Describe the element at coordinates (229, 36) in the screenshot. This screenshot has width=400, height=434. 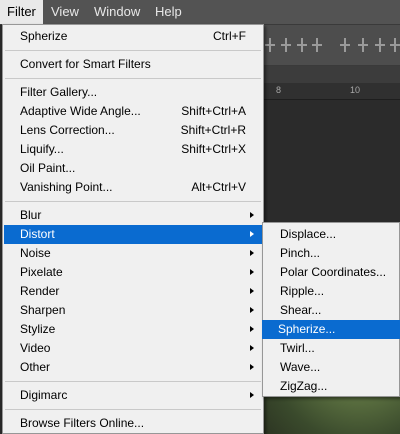
I see `menu-item-shortcut: Ctrl+F` at that location.